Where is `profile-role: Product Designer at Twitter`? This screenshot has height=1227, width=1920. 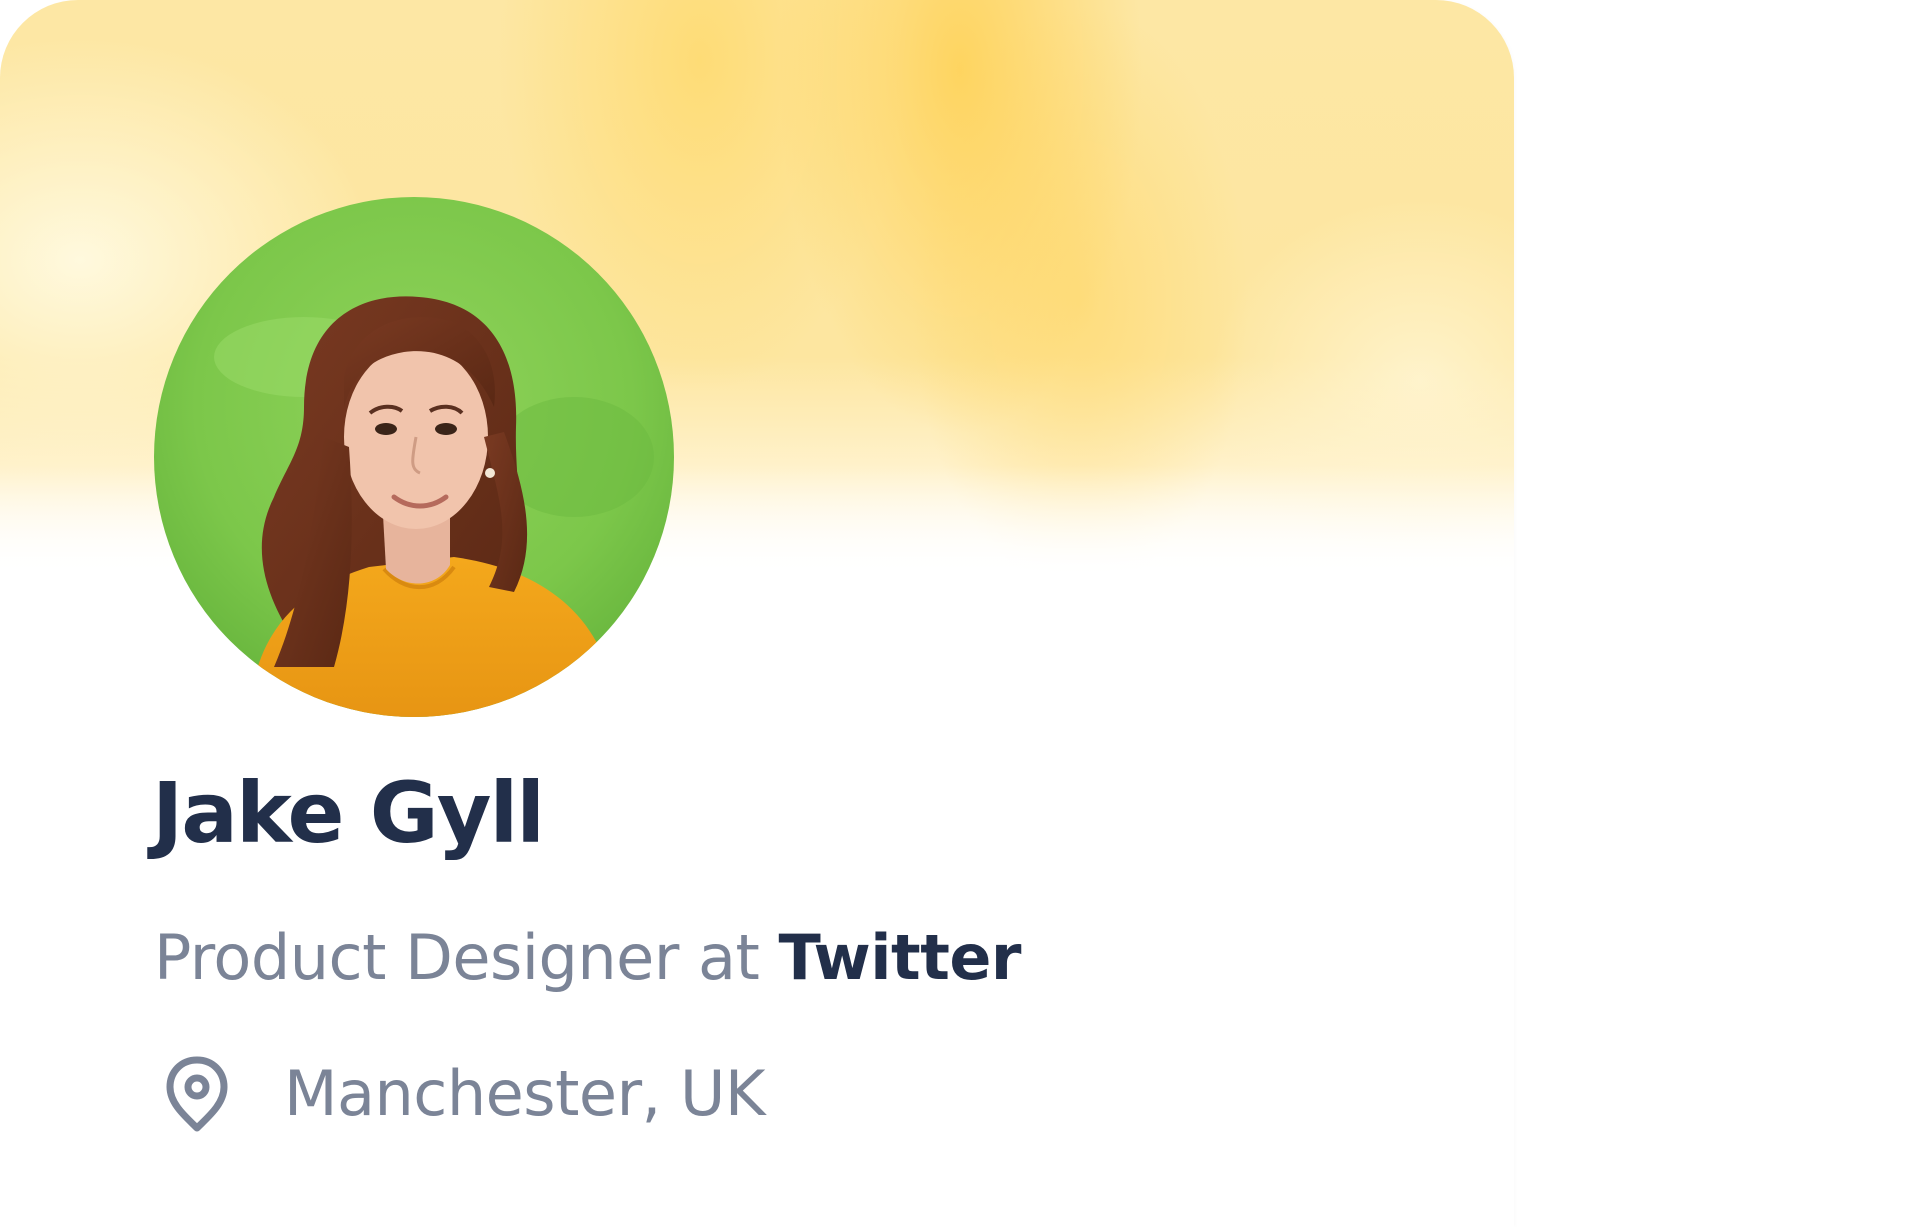 profile-role: Product Designer at Twitter is located at coordinates (587, 958).